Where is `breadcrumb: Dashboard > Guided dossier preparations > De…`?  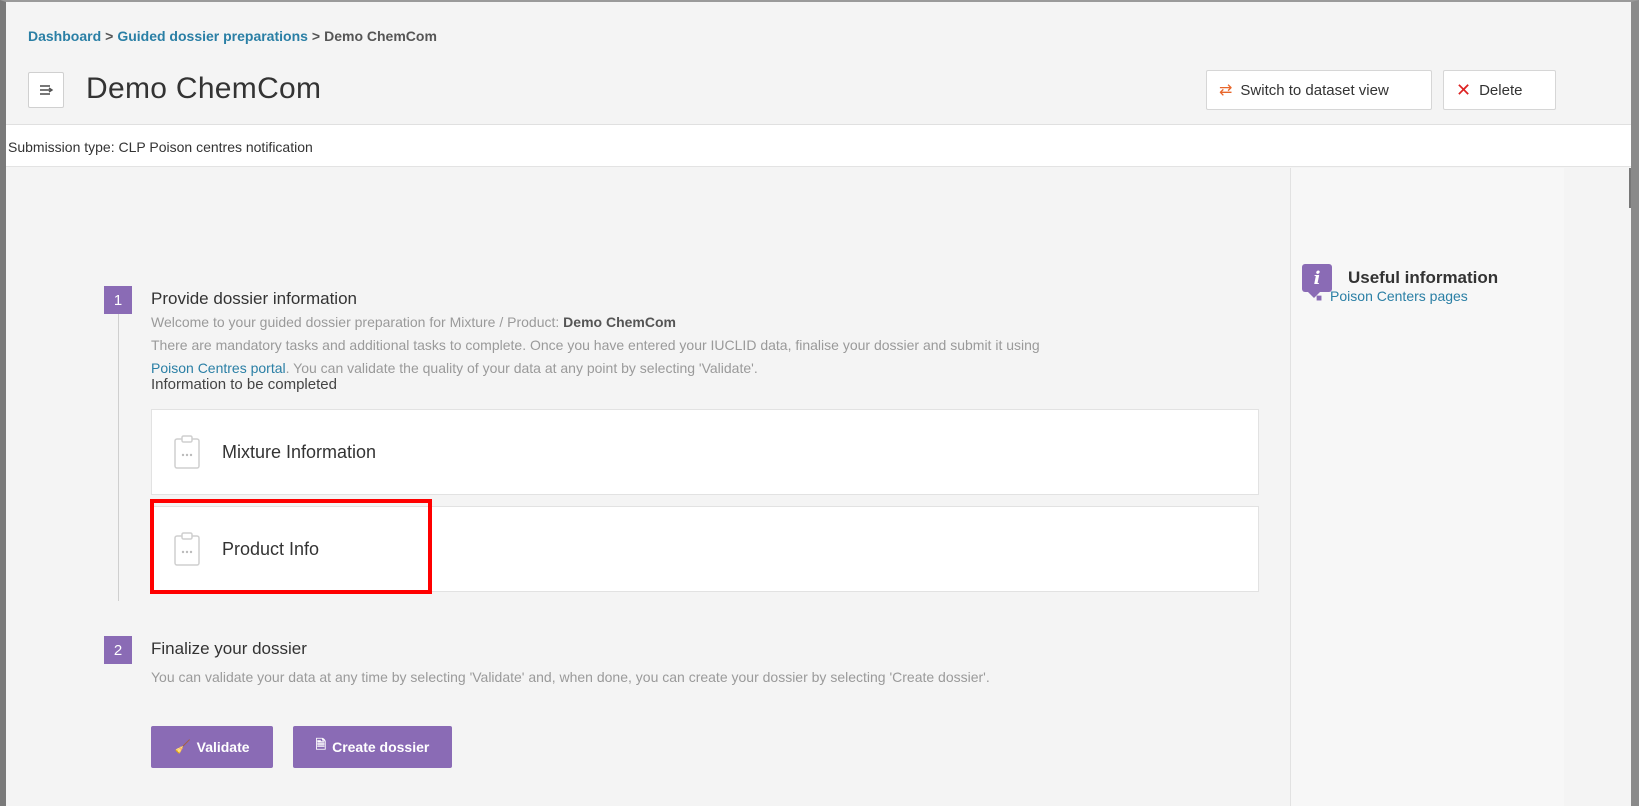 breadcrumb: Dashboard > Guided dossier preparations > De… is located at coordinates (232, 36).